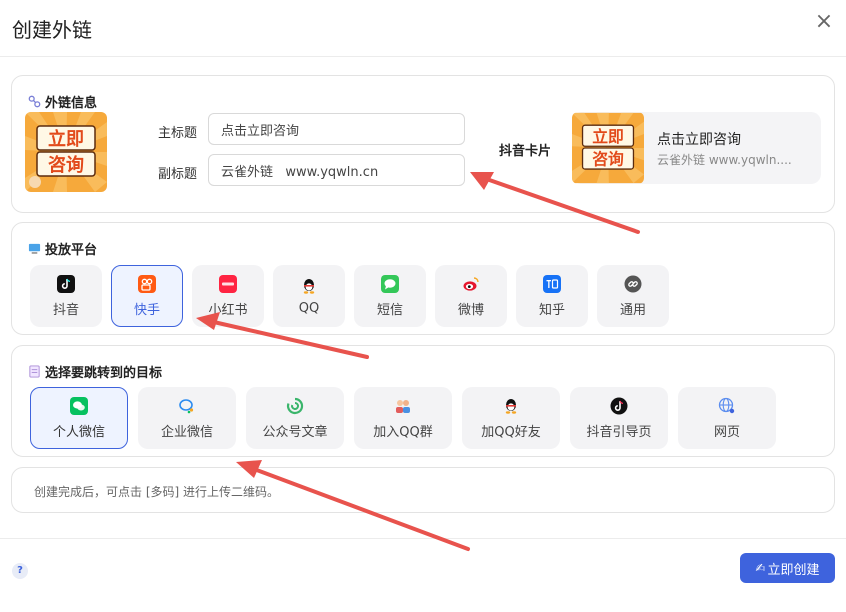  What do you see at coordinates (34, 371) in the screenshot?
I see `notebook-icon` at bounding box center [34, 371].